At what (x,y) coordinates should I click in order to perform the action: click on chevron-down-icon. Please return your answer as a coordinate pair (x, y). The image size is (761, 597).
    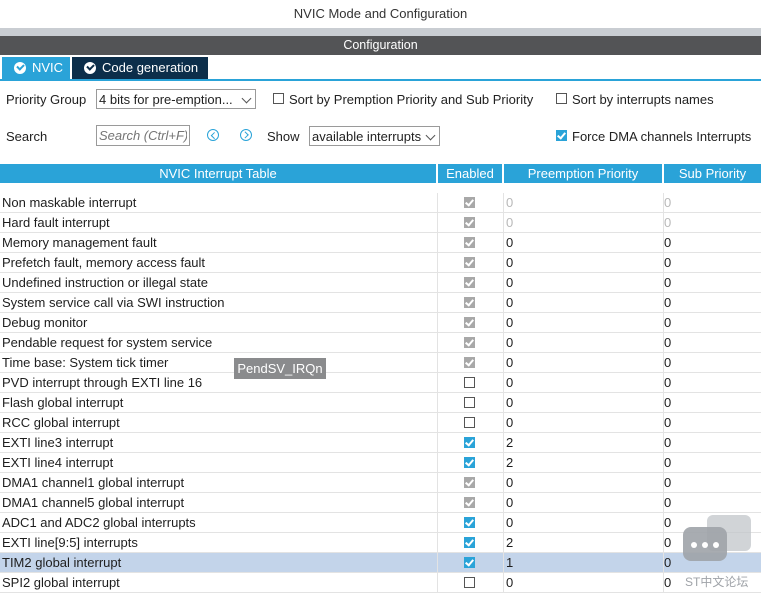
    Looking at the image, I should click on (430, 135).